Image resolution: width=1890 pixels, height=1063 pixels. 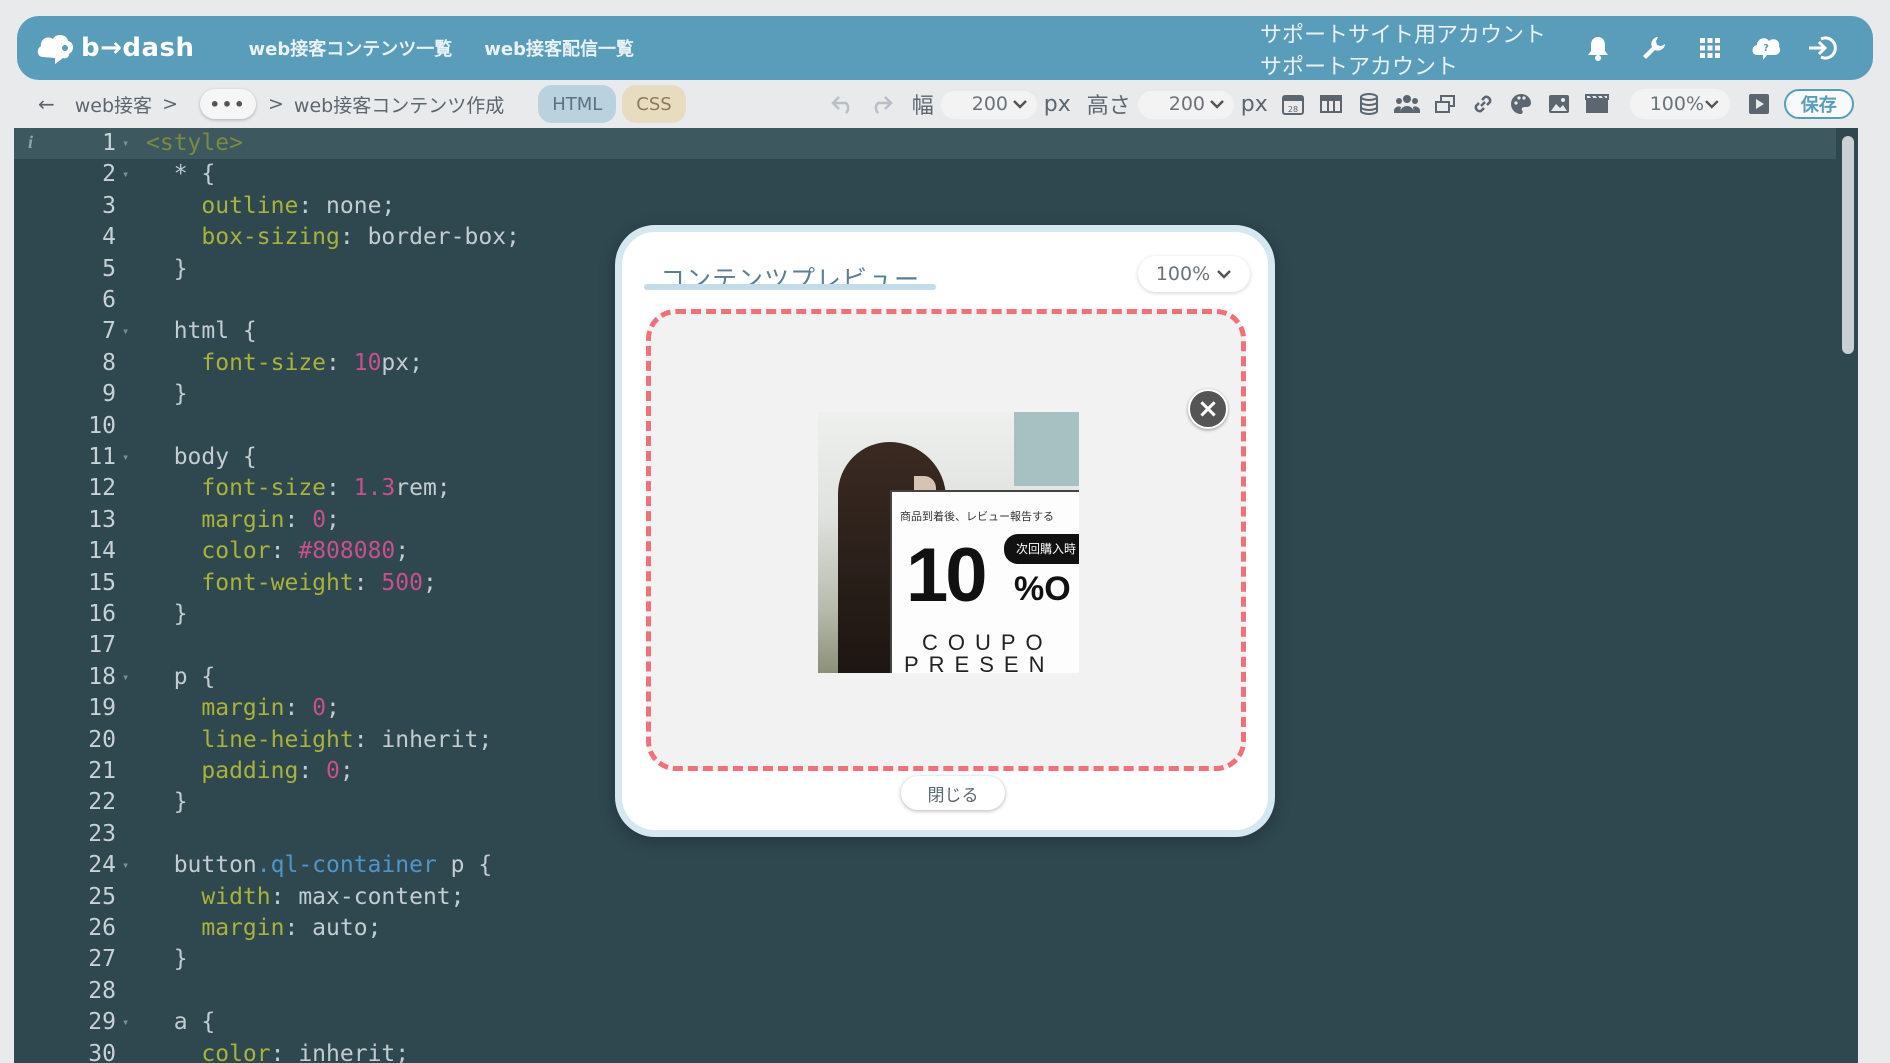 What do you see at coordinates (102, 959) in the screenshot?
I see `line-number: 27` at bounding box center [102, 959].